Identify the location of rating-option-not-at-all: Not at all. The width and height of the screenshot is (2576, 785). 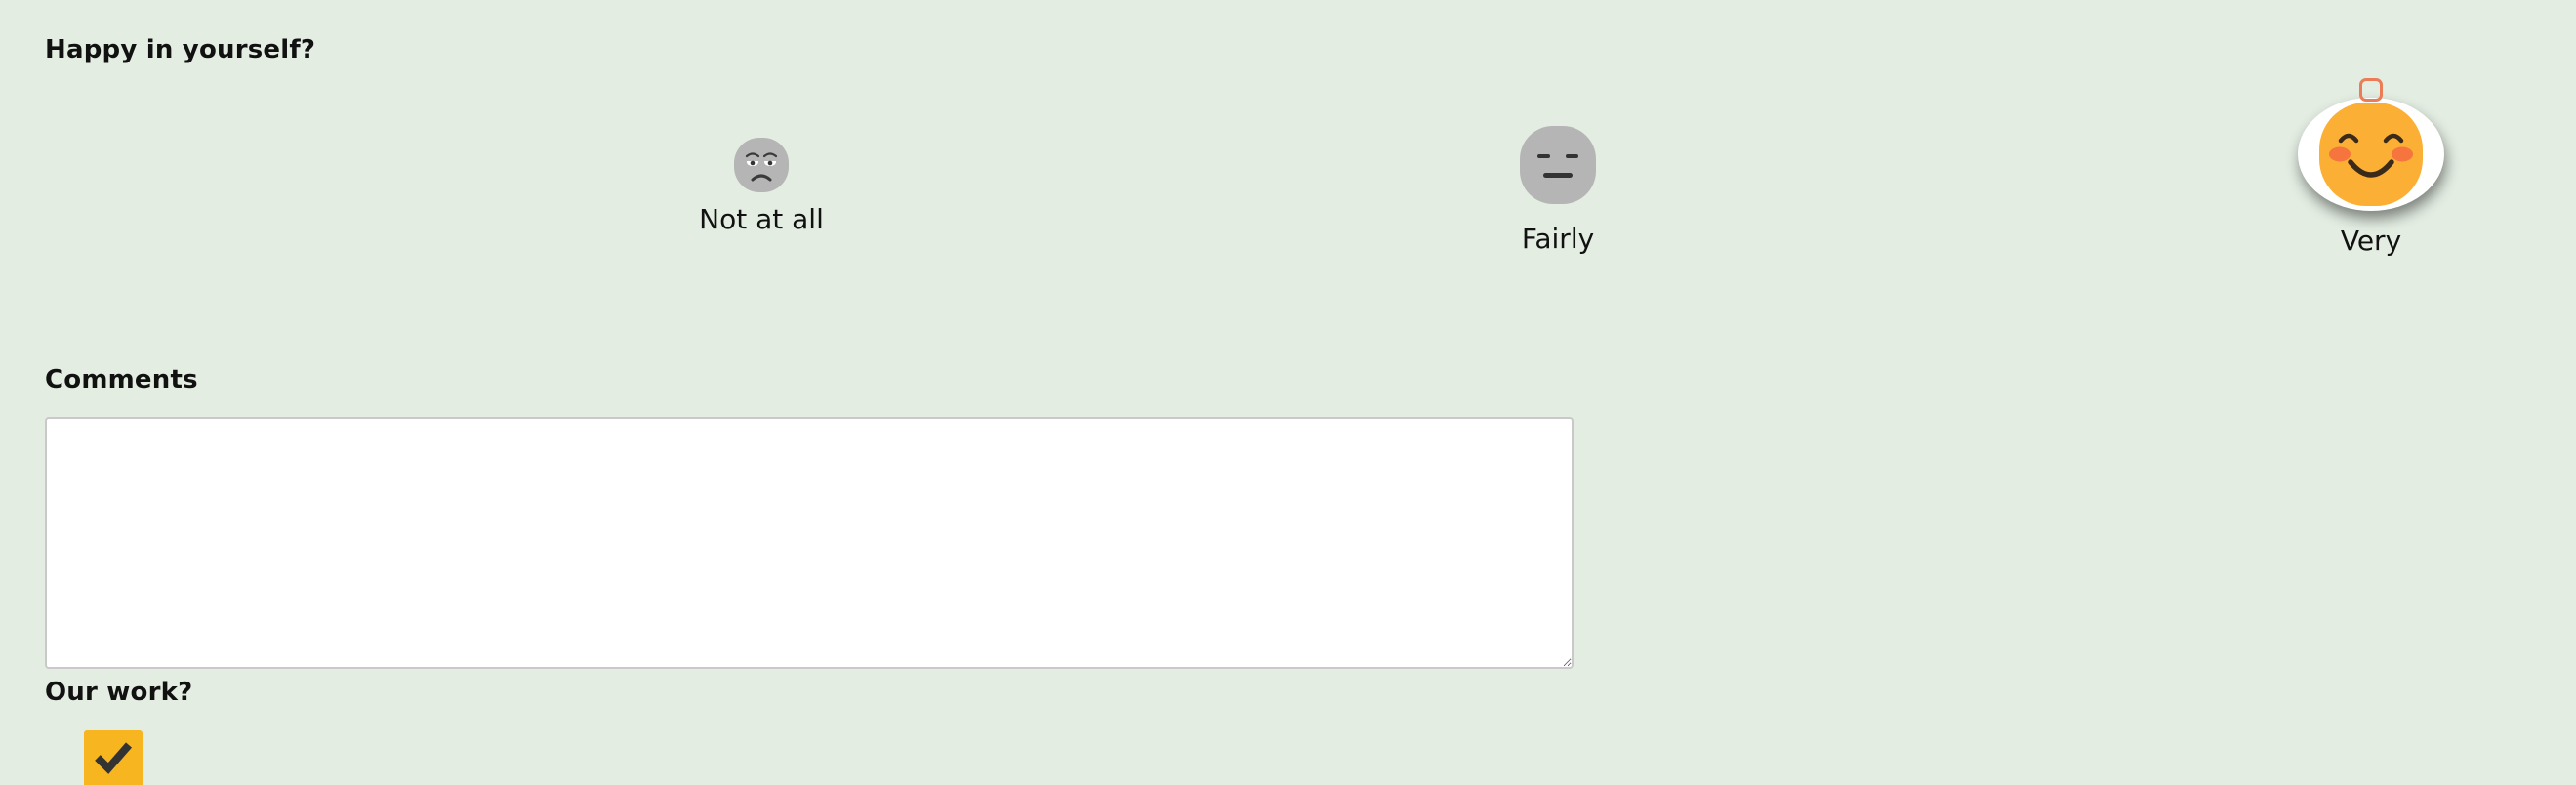
(761, 186).